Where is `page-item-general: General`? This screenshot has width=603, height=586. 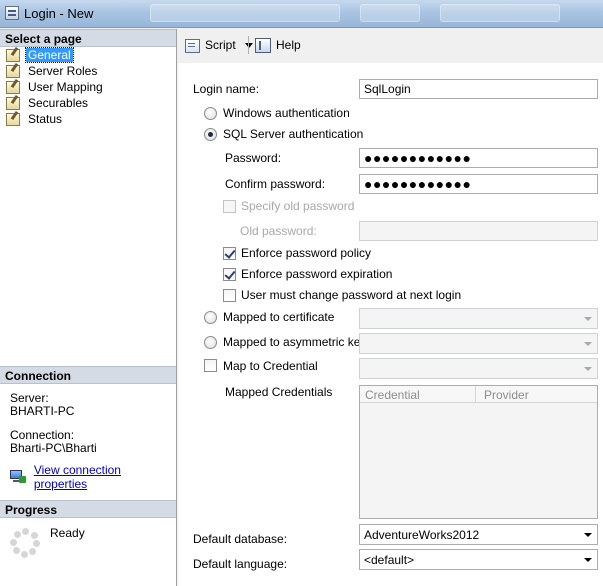 page-item-general: General is located at coordinates (40, 55).